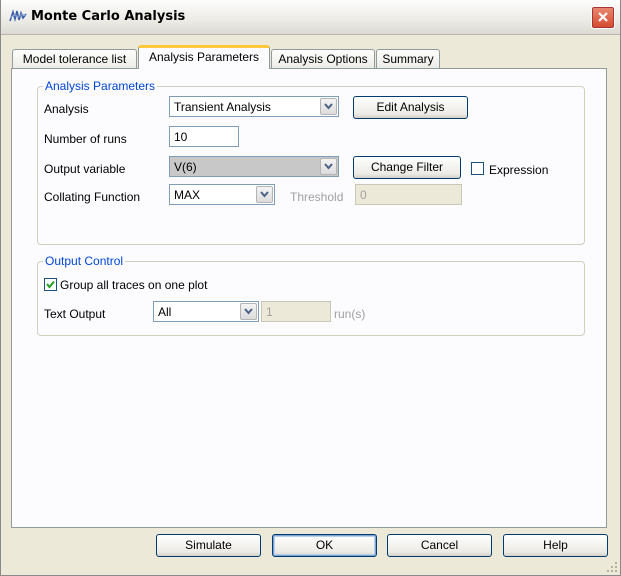 This screenshot has width=621, height=576. What do you see at coordinates (85, 139) in the screenshot?
I see `number-of-runs-label: Number of runs` at bounding box center [85, 139].